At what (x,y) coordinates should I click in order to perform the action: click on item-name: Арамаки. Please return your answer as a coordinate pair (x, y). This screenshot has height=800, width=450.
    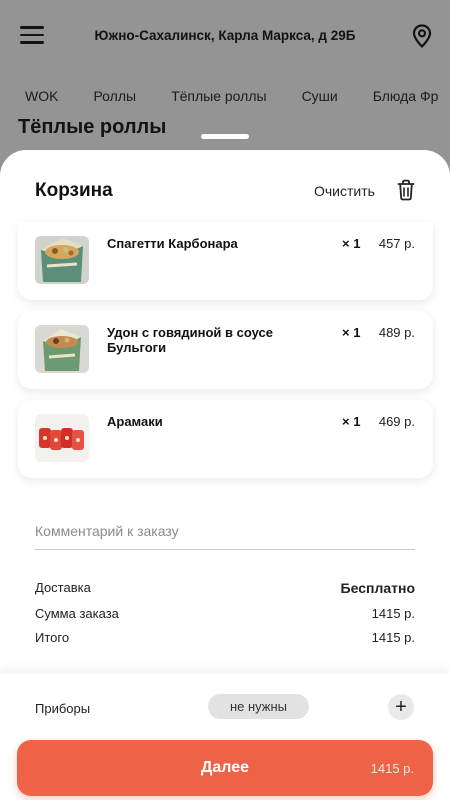
    Looking at the image, I should click on (135, 421).